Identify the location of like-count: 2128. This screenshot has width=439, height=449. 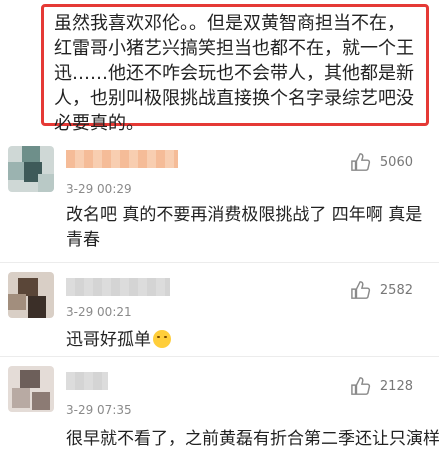
(396, 386).